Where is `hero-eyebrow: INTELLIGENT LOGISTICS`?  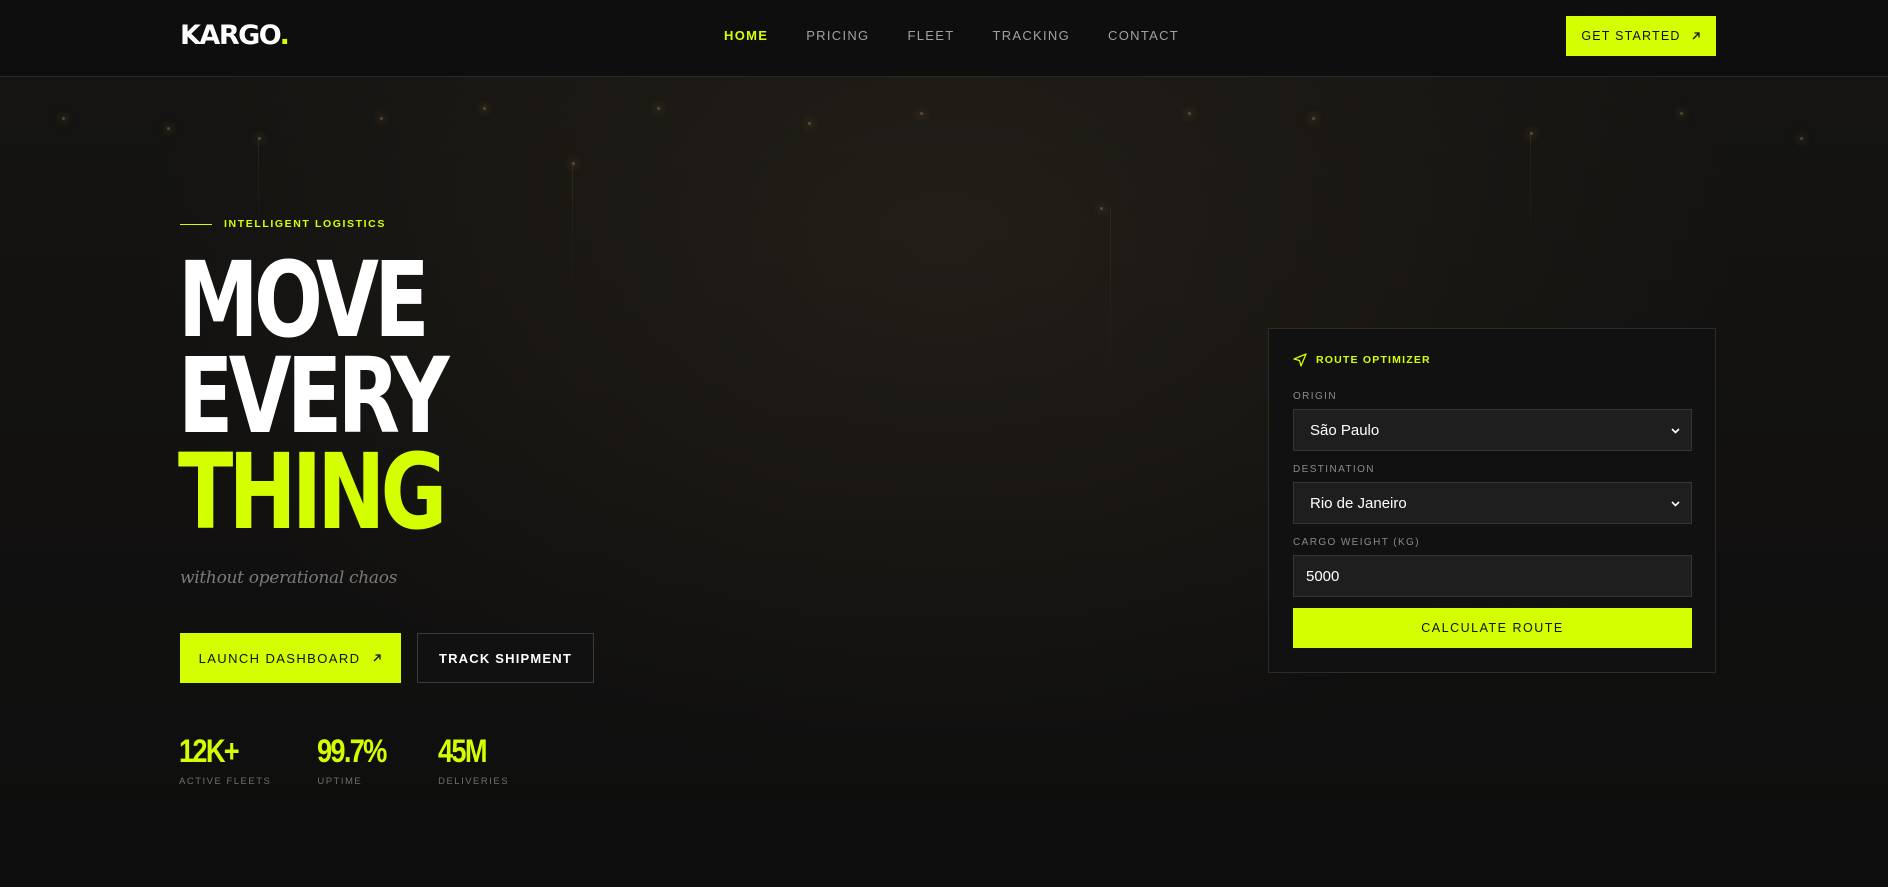
hero-eyebrow: INTELLIGENT LOGISTICS is located at coordinates (283, 224).